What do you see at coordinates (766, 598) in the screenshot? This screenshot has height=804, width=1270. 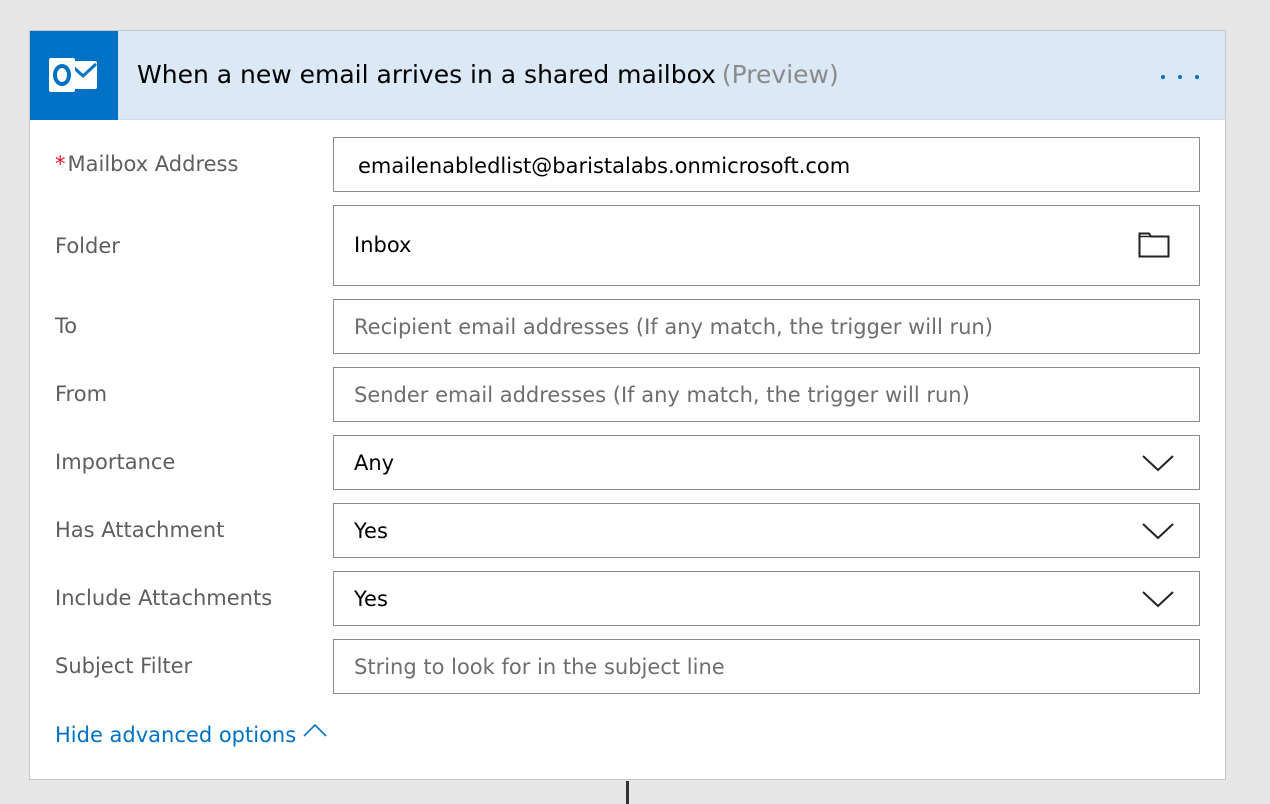 I see `include-attachments-select: Yes` at bounding box center [766, 598].